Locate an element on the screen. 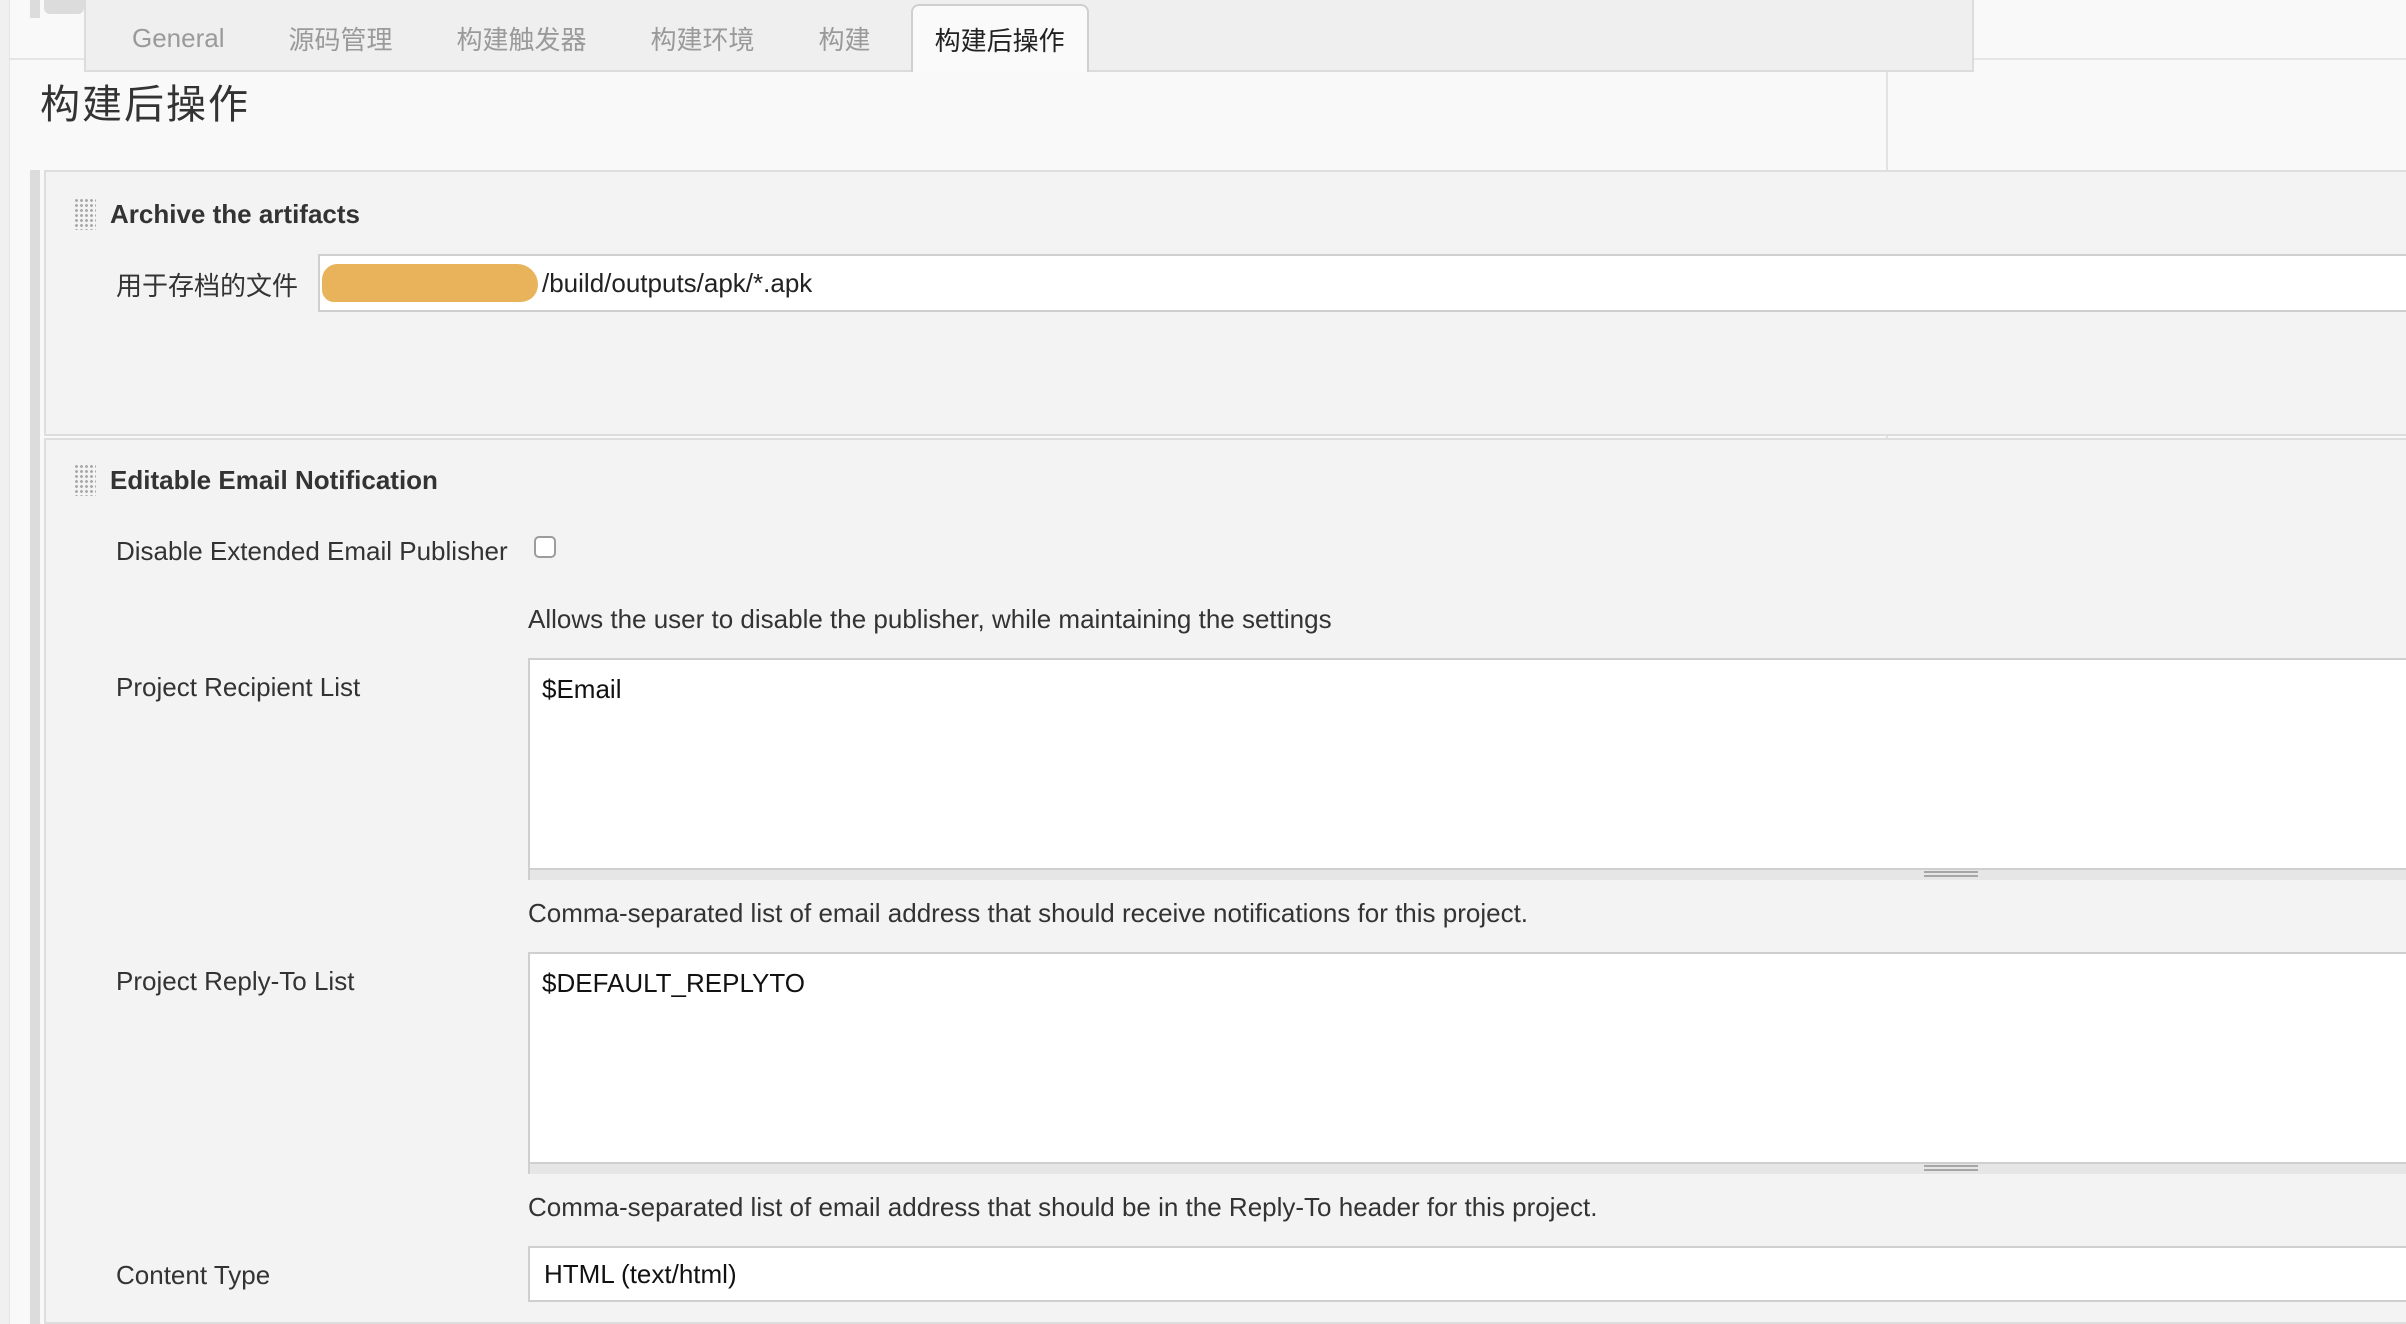 This screenshot has height=1324, width=2406. tab-general: General is located at coordinates (178, 37).